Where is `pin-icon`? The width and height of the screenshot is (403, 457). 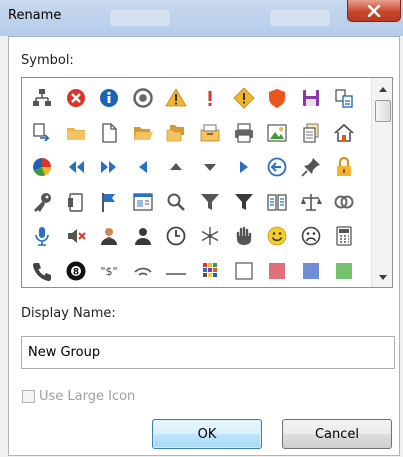 pin-icon is located at coordinates (310, 167).